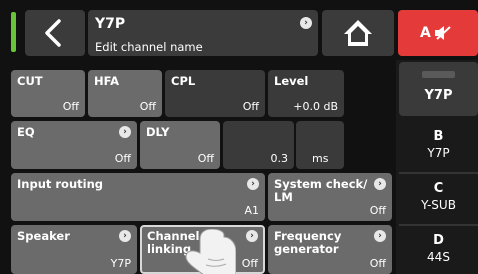 The width and height of the screenshot is (478, 274). I want to click on mute-button: A, so click(438, 33).